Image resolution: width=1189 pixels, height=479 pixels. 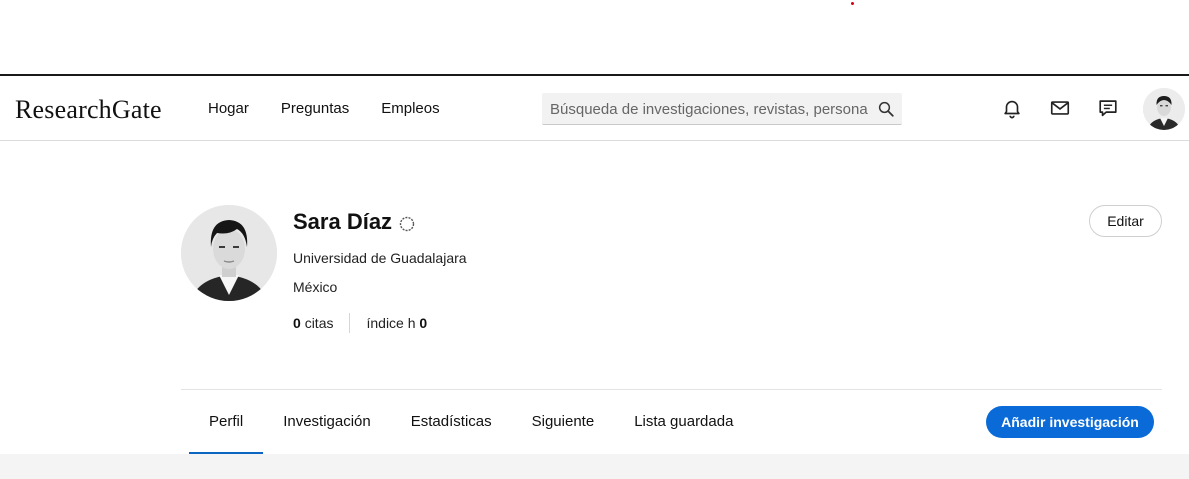 I want to click on nav-questions: Preguntas, so click(x=315, y=108).